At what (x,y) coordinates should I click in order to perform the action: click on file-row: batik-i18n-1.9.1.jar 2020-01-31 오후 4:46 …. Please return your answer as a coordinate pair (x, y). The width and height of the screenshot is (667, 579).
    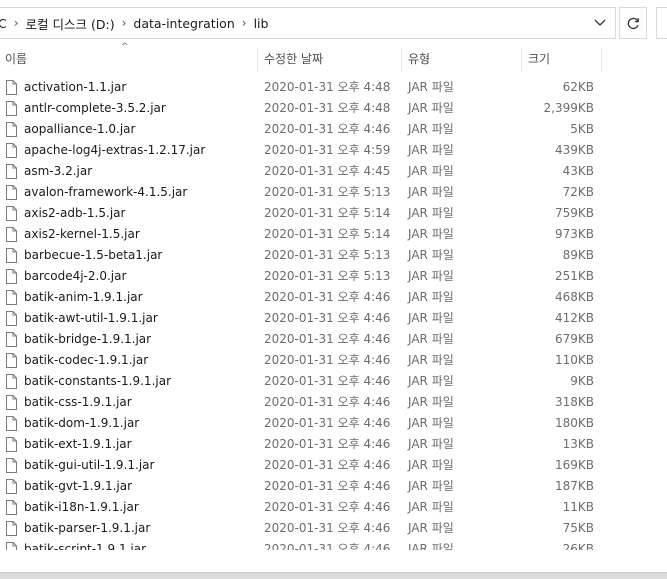
    Looking at the image, I should click on (333, 507).